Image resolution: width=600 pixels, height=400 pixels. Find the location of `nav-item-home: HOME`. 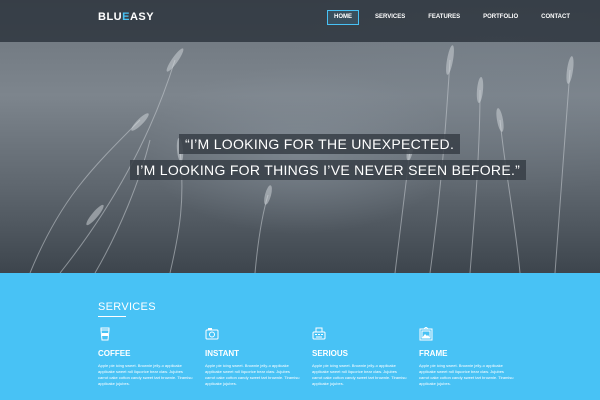

nav-item-home: HOME is located at coordinates (343, 17).